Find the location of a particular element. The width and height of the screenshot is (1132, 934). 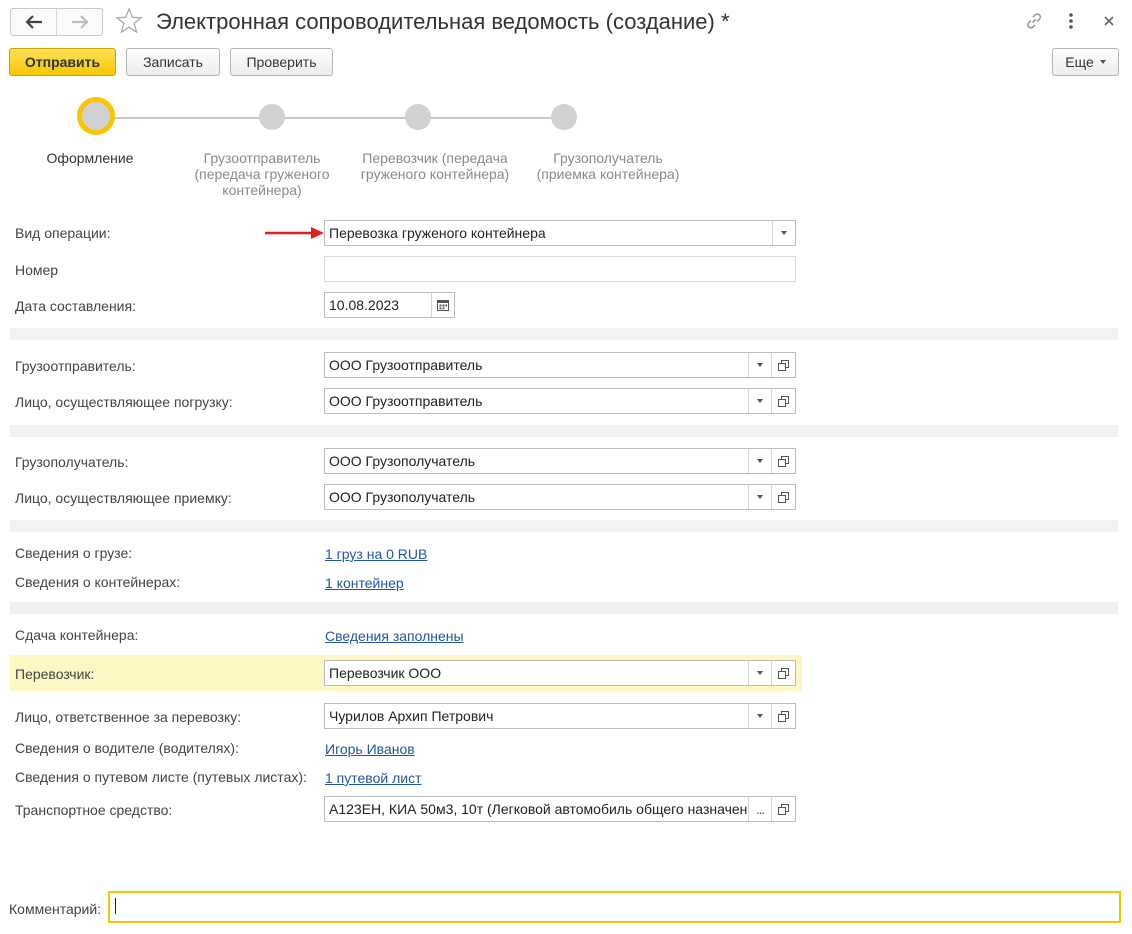

carrier-dropdown is located at coordinates (759, 673).